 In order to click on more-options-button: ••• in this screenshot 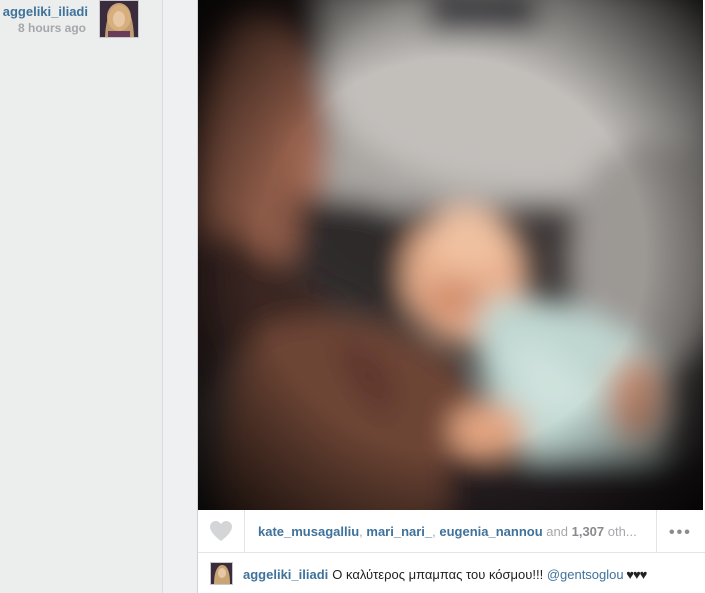, I will do `click(680, 531)`.